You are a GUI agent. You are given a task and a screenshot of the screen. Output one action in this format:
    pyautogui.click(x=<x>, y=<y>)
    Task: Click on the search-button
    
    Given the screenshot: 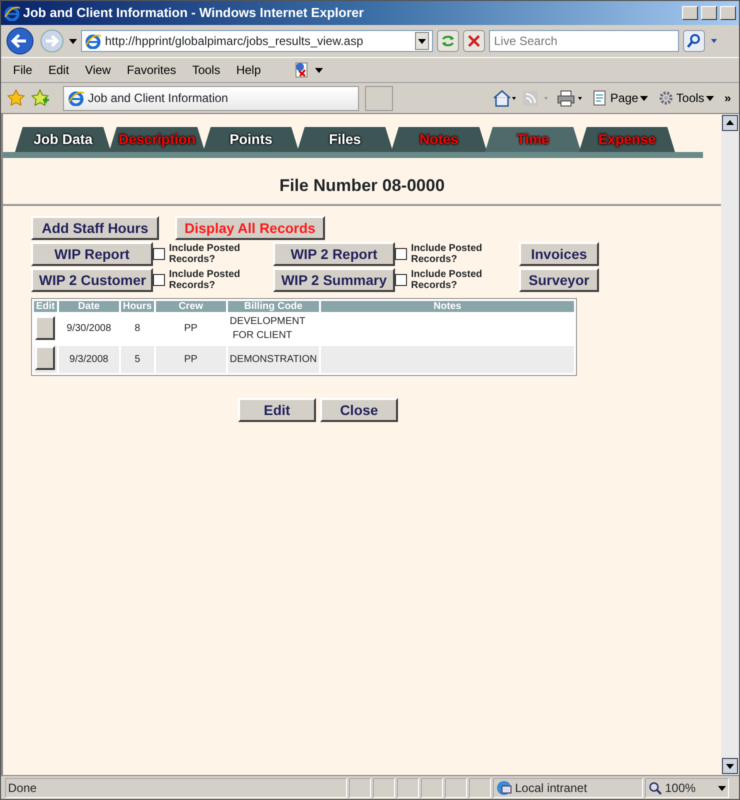 What is the action you would take?
    pyautogui.click(x=694, y=41)
    